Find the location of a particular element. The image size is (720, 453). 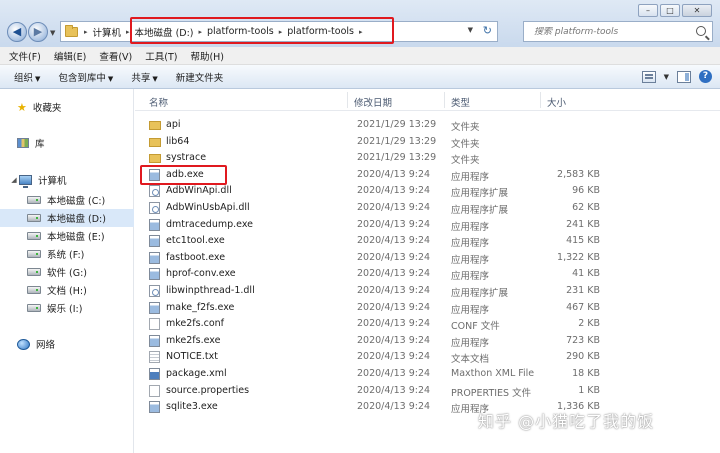

file-row: NOTICE.txt 2020/4/13 9:24 文本文档 290 KB is located at coordinates (427, 357).